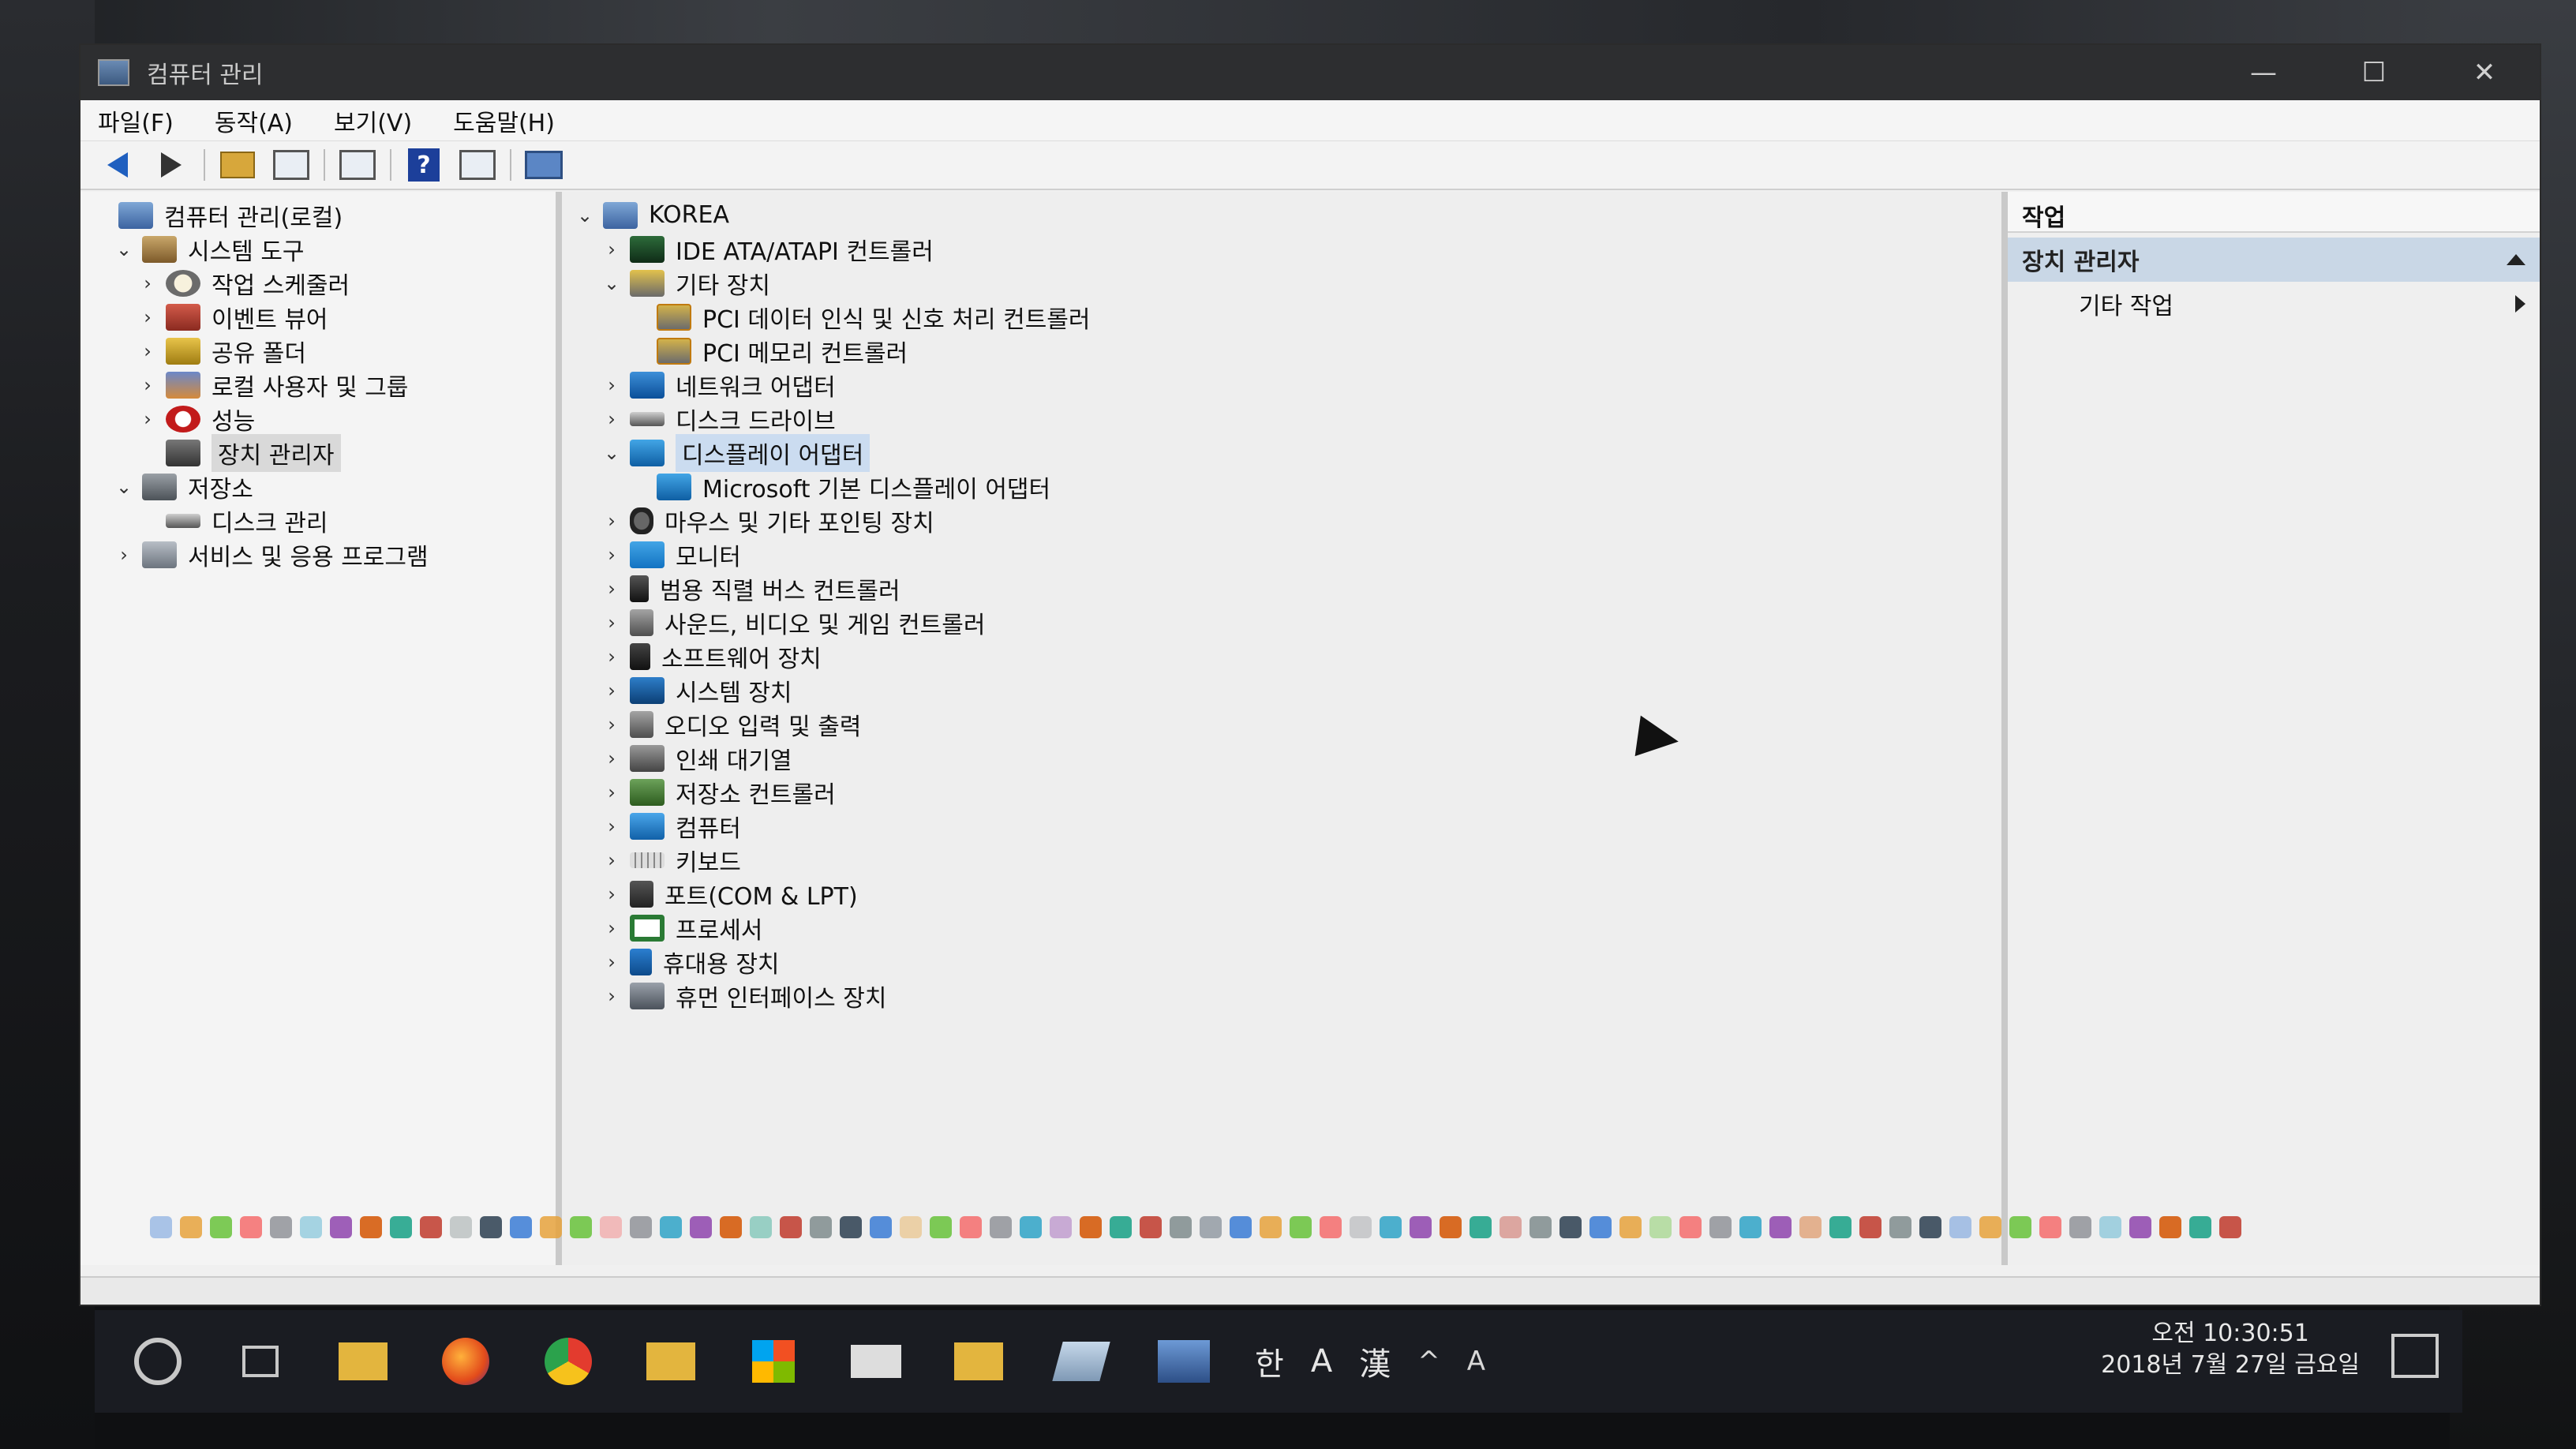 The image size is (2576, 1449). I want to click on properties-button, so click(357, 165).